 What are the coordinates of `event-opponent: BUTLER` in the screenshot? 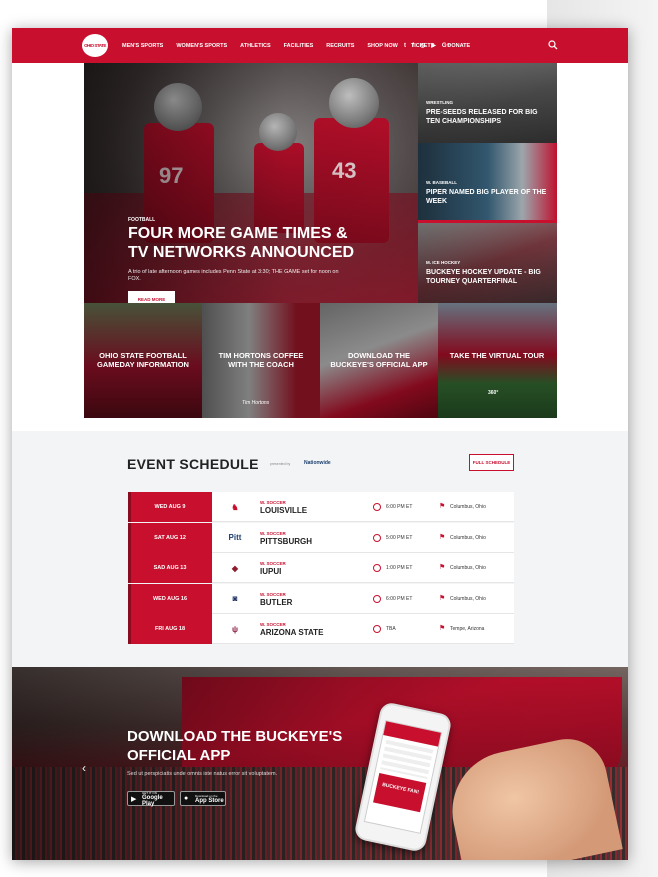 It's located at (276, 602).